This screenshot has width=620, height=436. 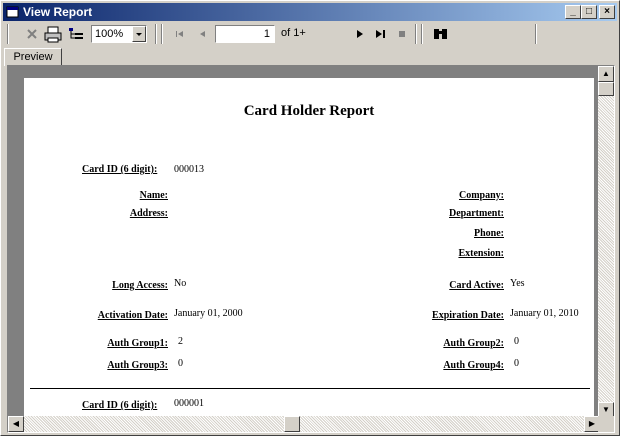 I want to click on extension-label: Extension:, so click(x=481, y=253).